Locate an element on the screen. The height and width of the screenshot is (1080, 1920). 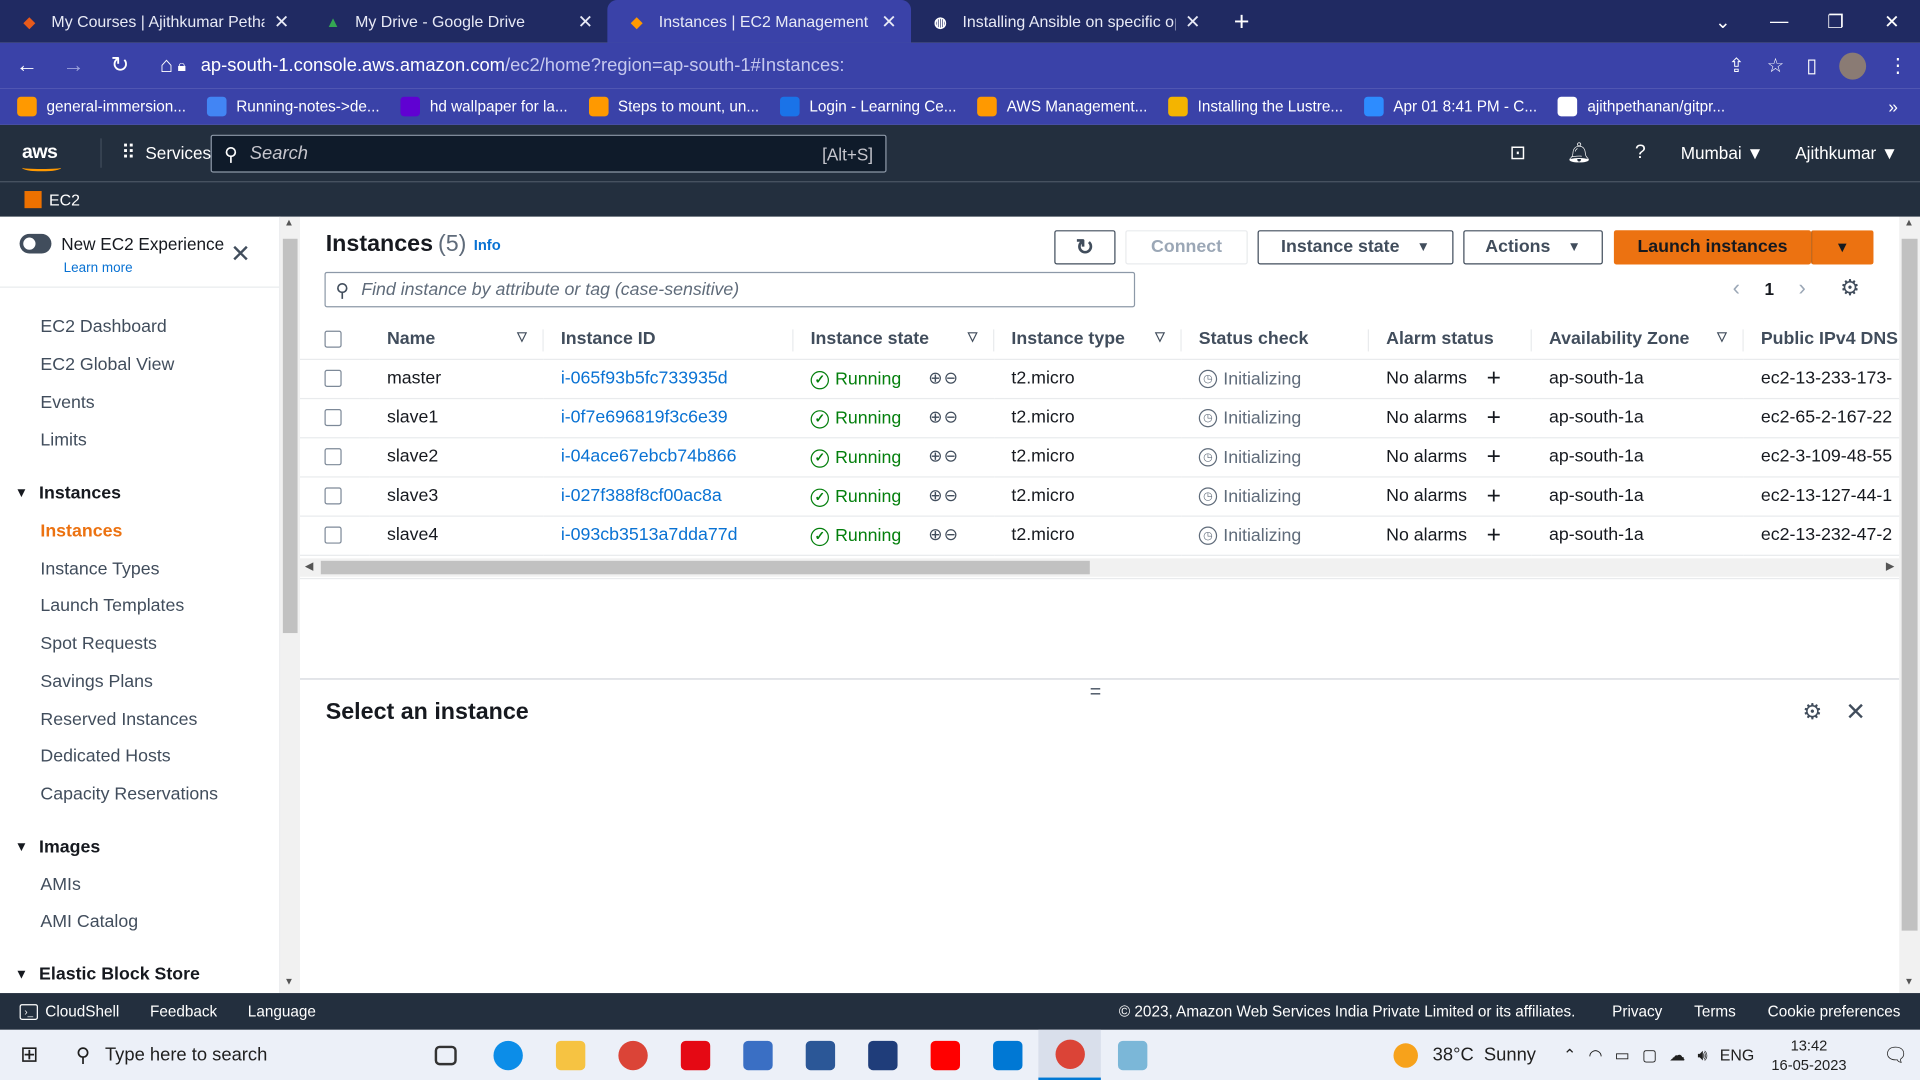
sidebar-section-instances: ▼ Instances is located at coordinates (68, 494).